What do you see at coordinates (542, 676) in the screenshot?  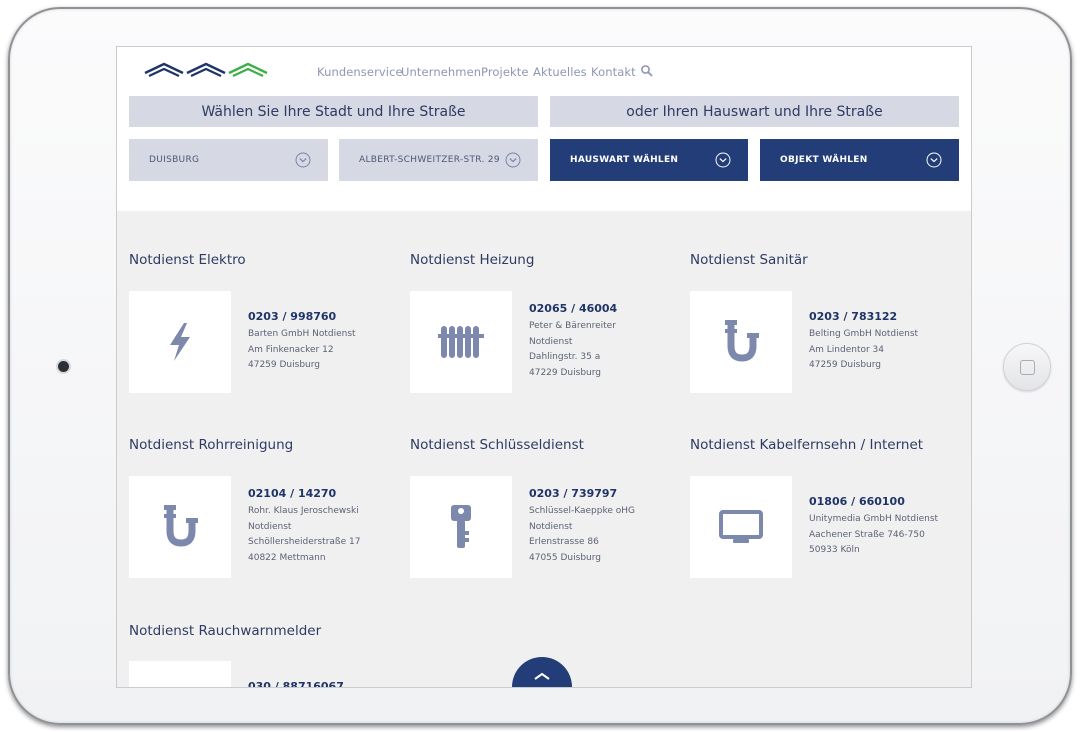 I see `chevron-up-icon` at bounding box center [542, 676].